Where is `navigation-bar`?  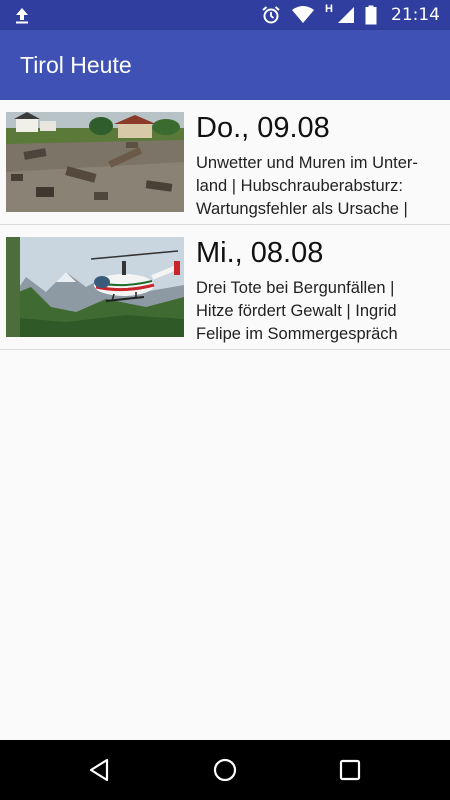 navigation-bar is located at coordinates (225, 770).